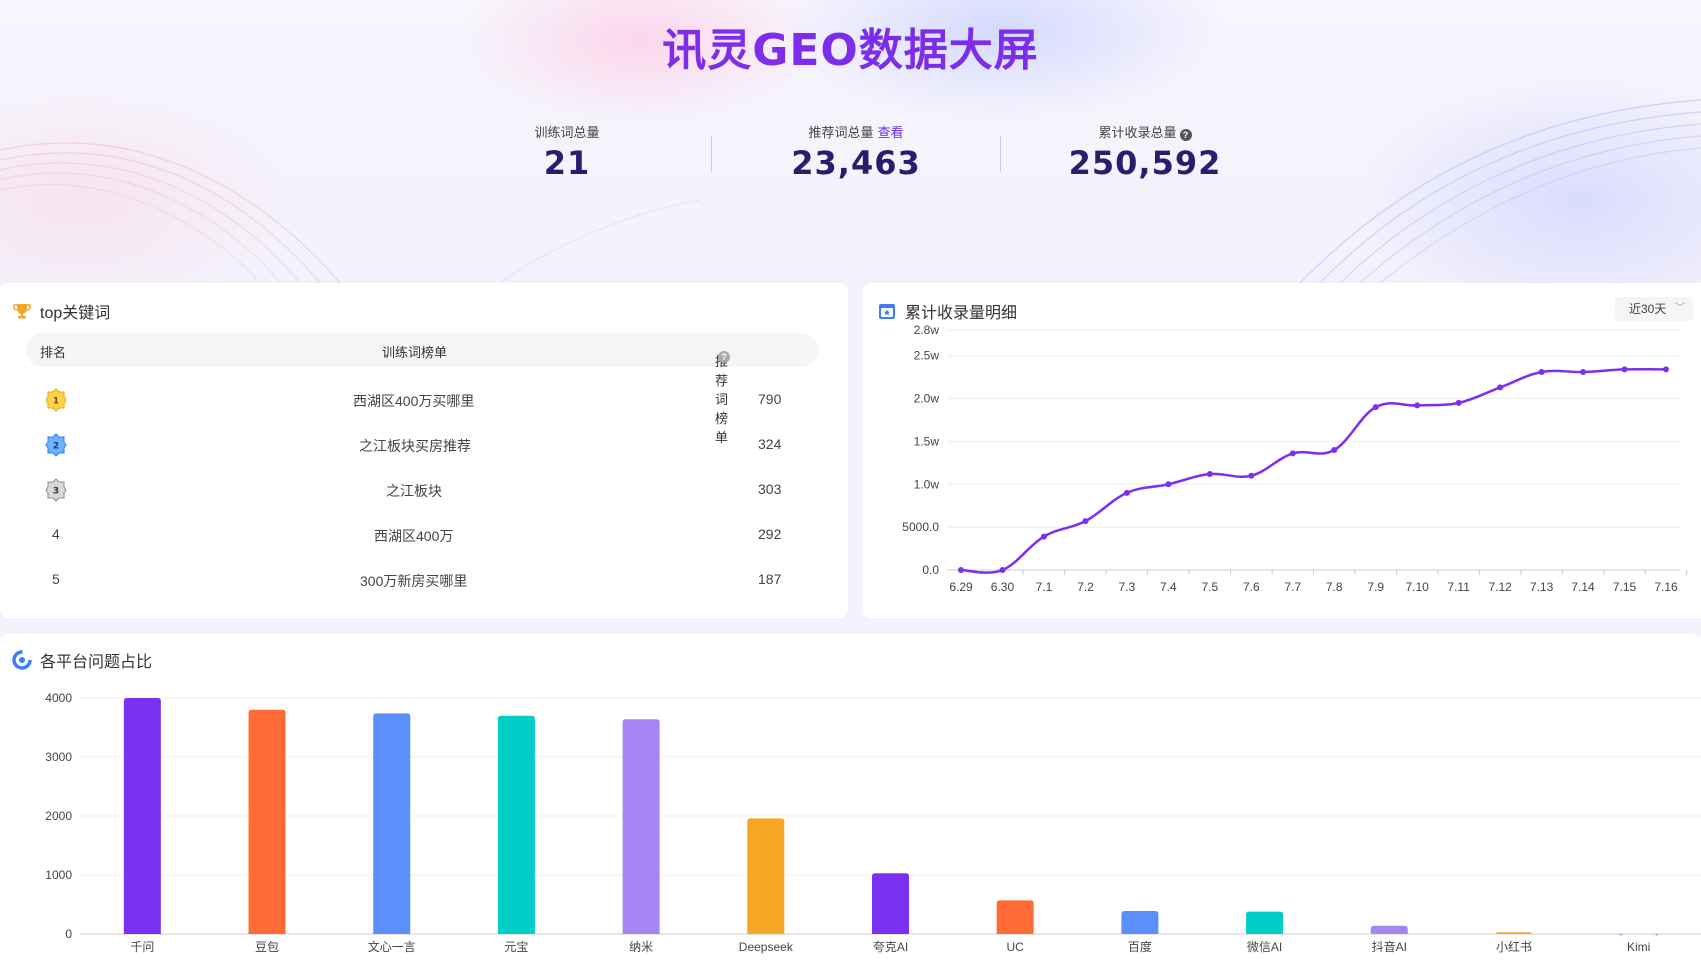 This screenshot has width=1701, height=966. What do you see at coordinates (58, 875) in the screenshot?
I see `y-tick-label: 1000` at bounding box center [58, 875].